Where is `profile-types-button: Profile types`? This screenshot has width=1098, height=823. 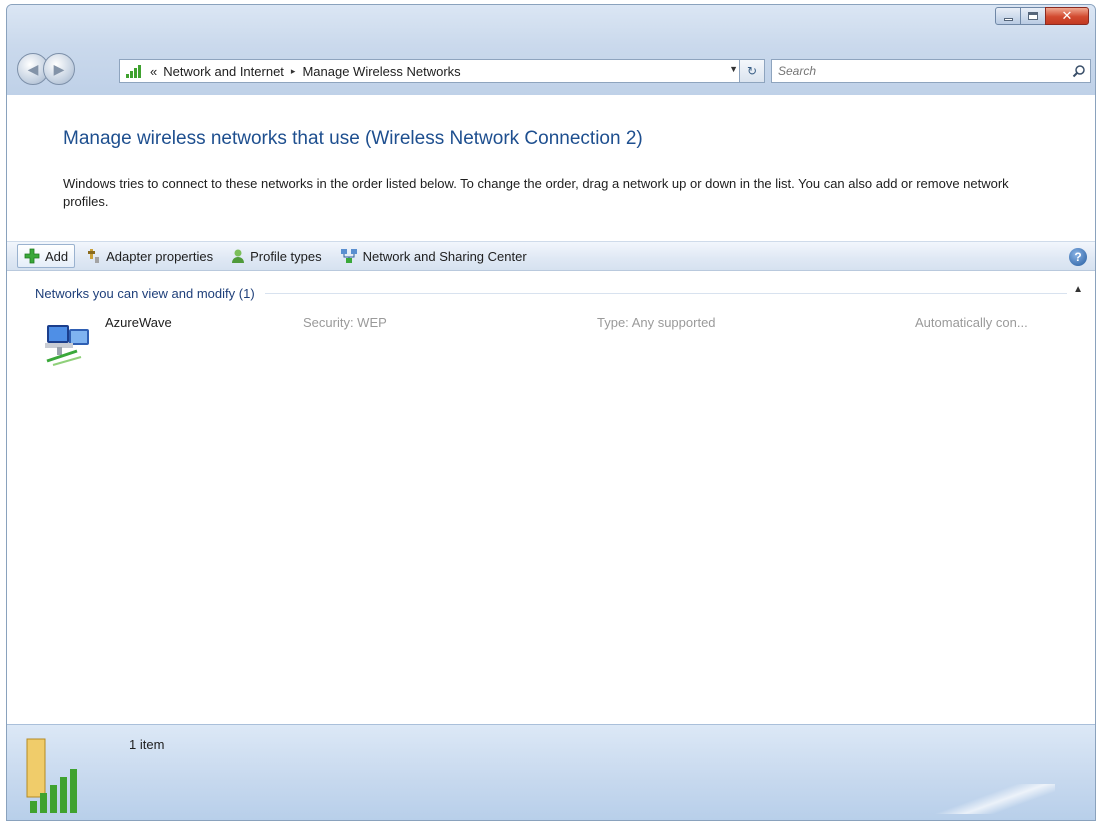
profile-types-button: Profile types is located at coordinates (276, 256).